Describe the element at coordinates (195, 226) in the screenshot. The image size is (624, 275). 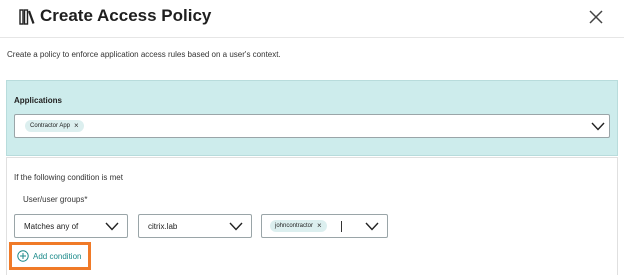
I see `domain-select: citrix.lab` at that location.